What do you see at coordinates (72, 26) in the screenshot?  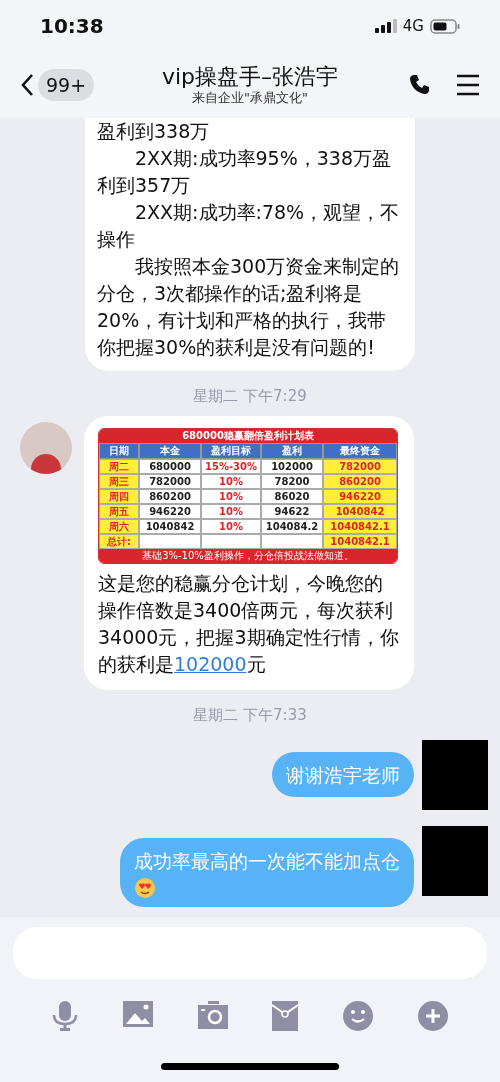 I see `status-time: 10:38` at bounding box center [72, 26].